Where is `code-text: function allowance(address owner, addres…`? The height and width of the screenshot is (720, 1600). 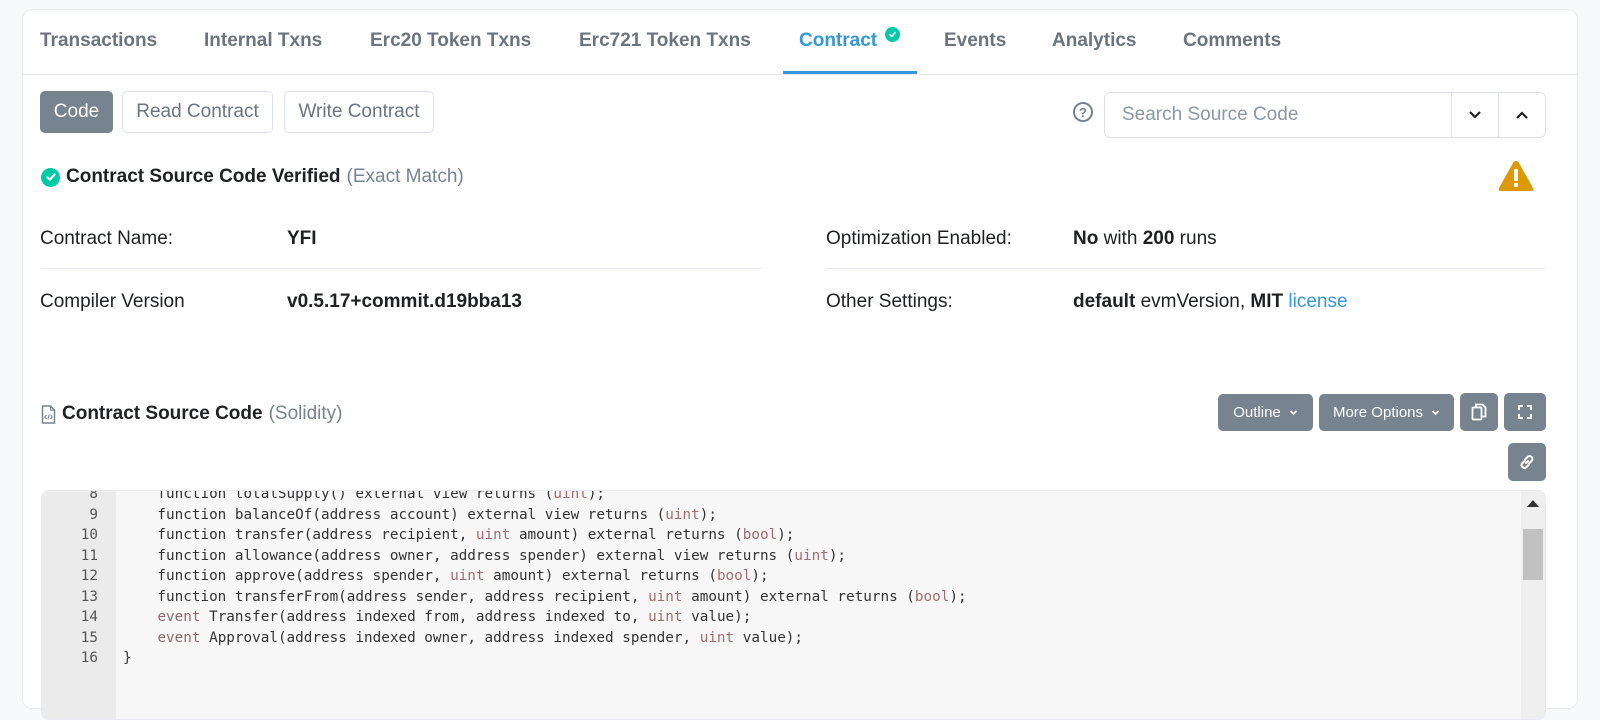
code-text: function allowance(address owner, addres… is located at coordinates (485, 555).